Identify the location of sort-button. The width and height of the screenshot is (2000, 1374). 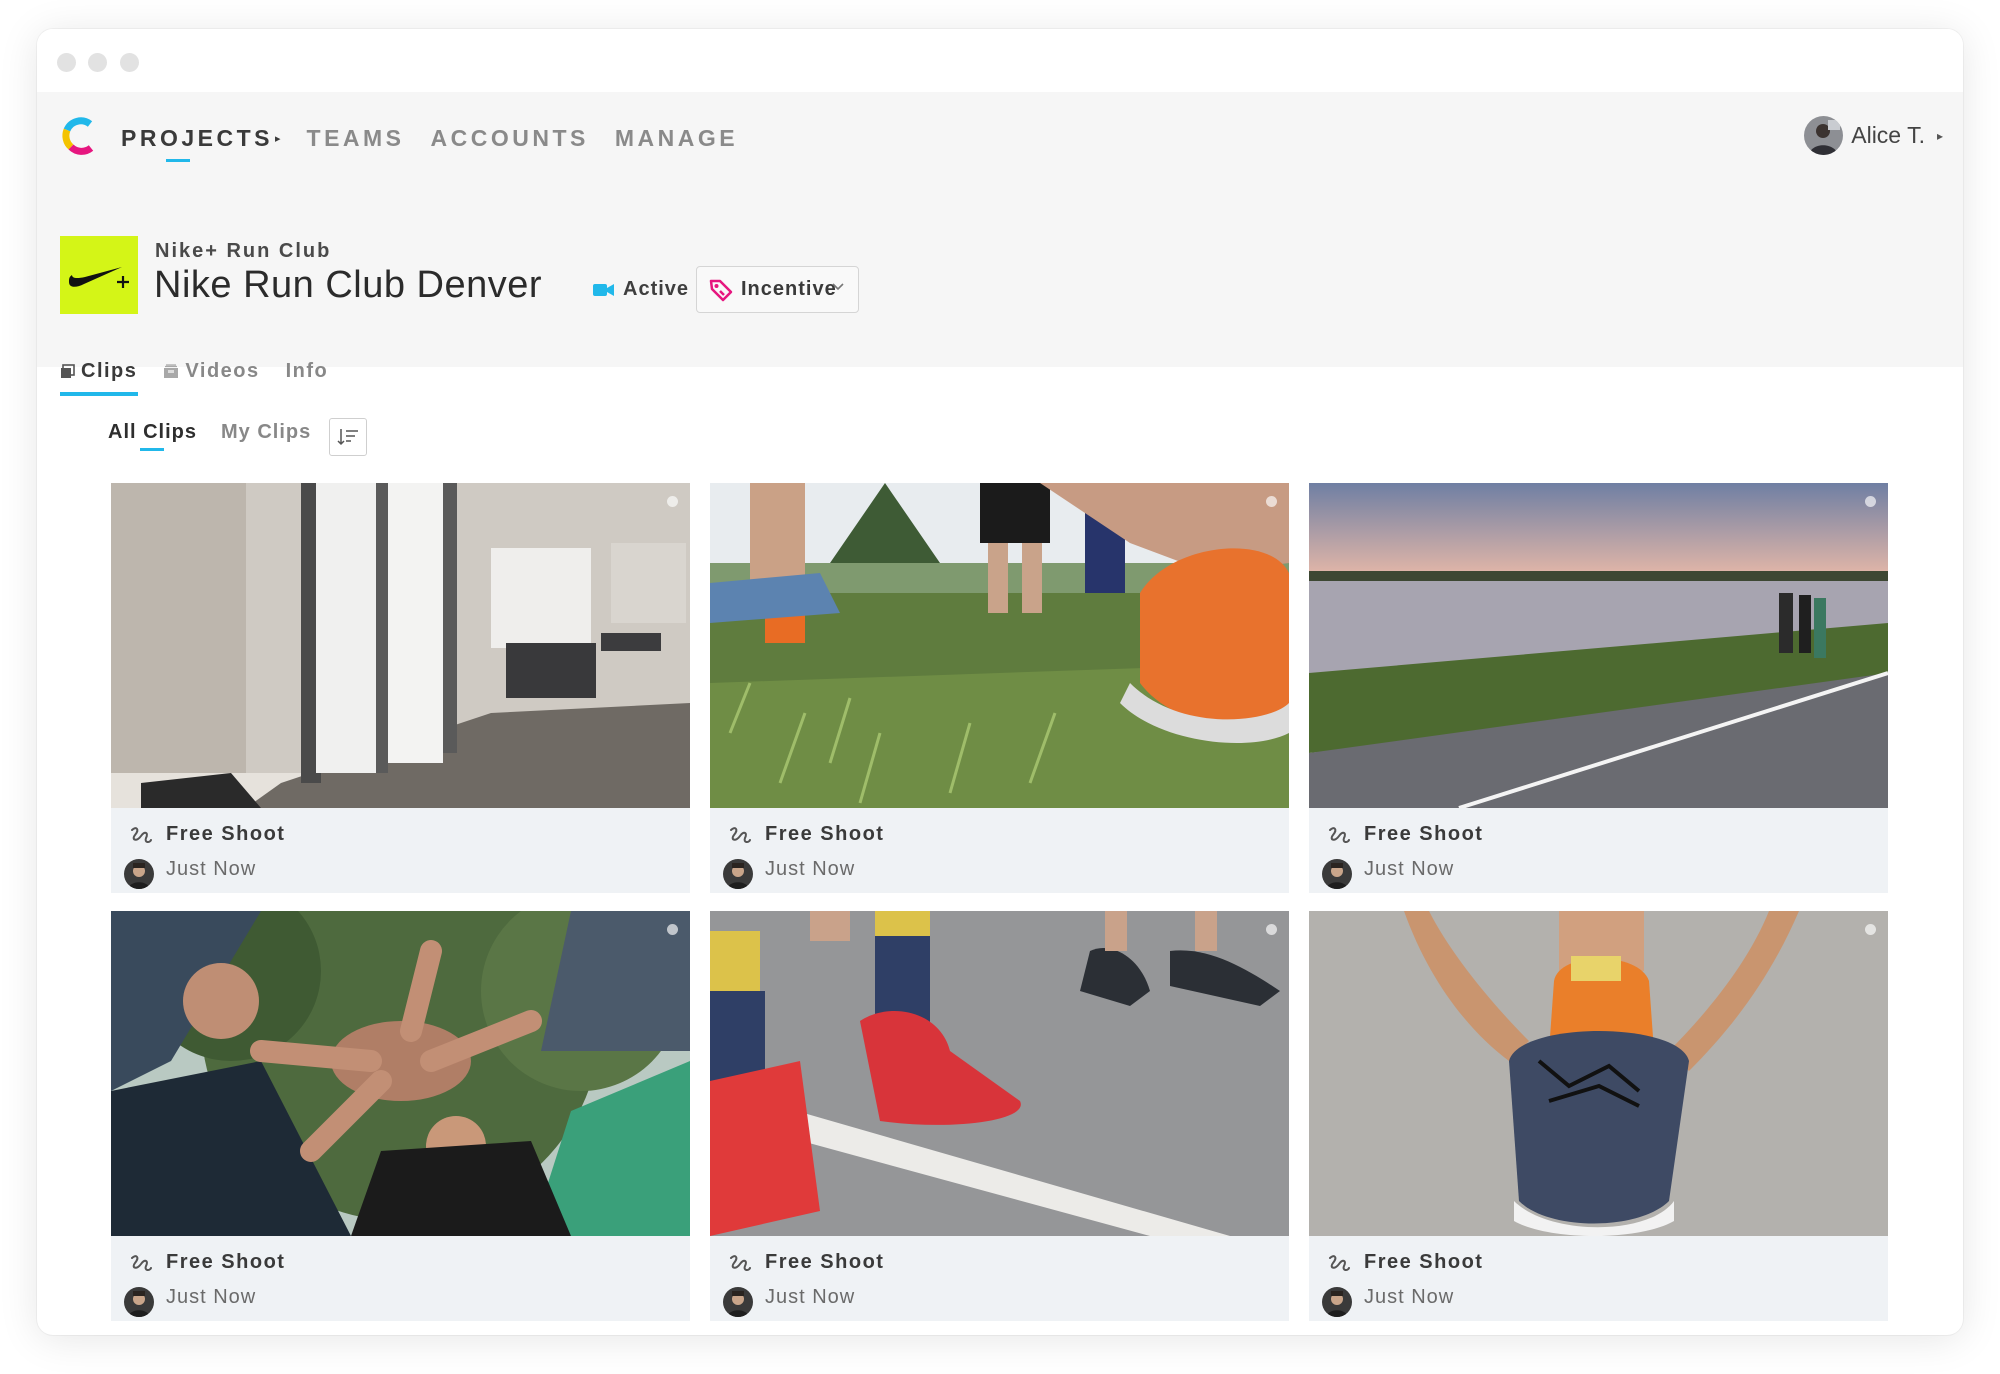
(348, 437).